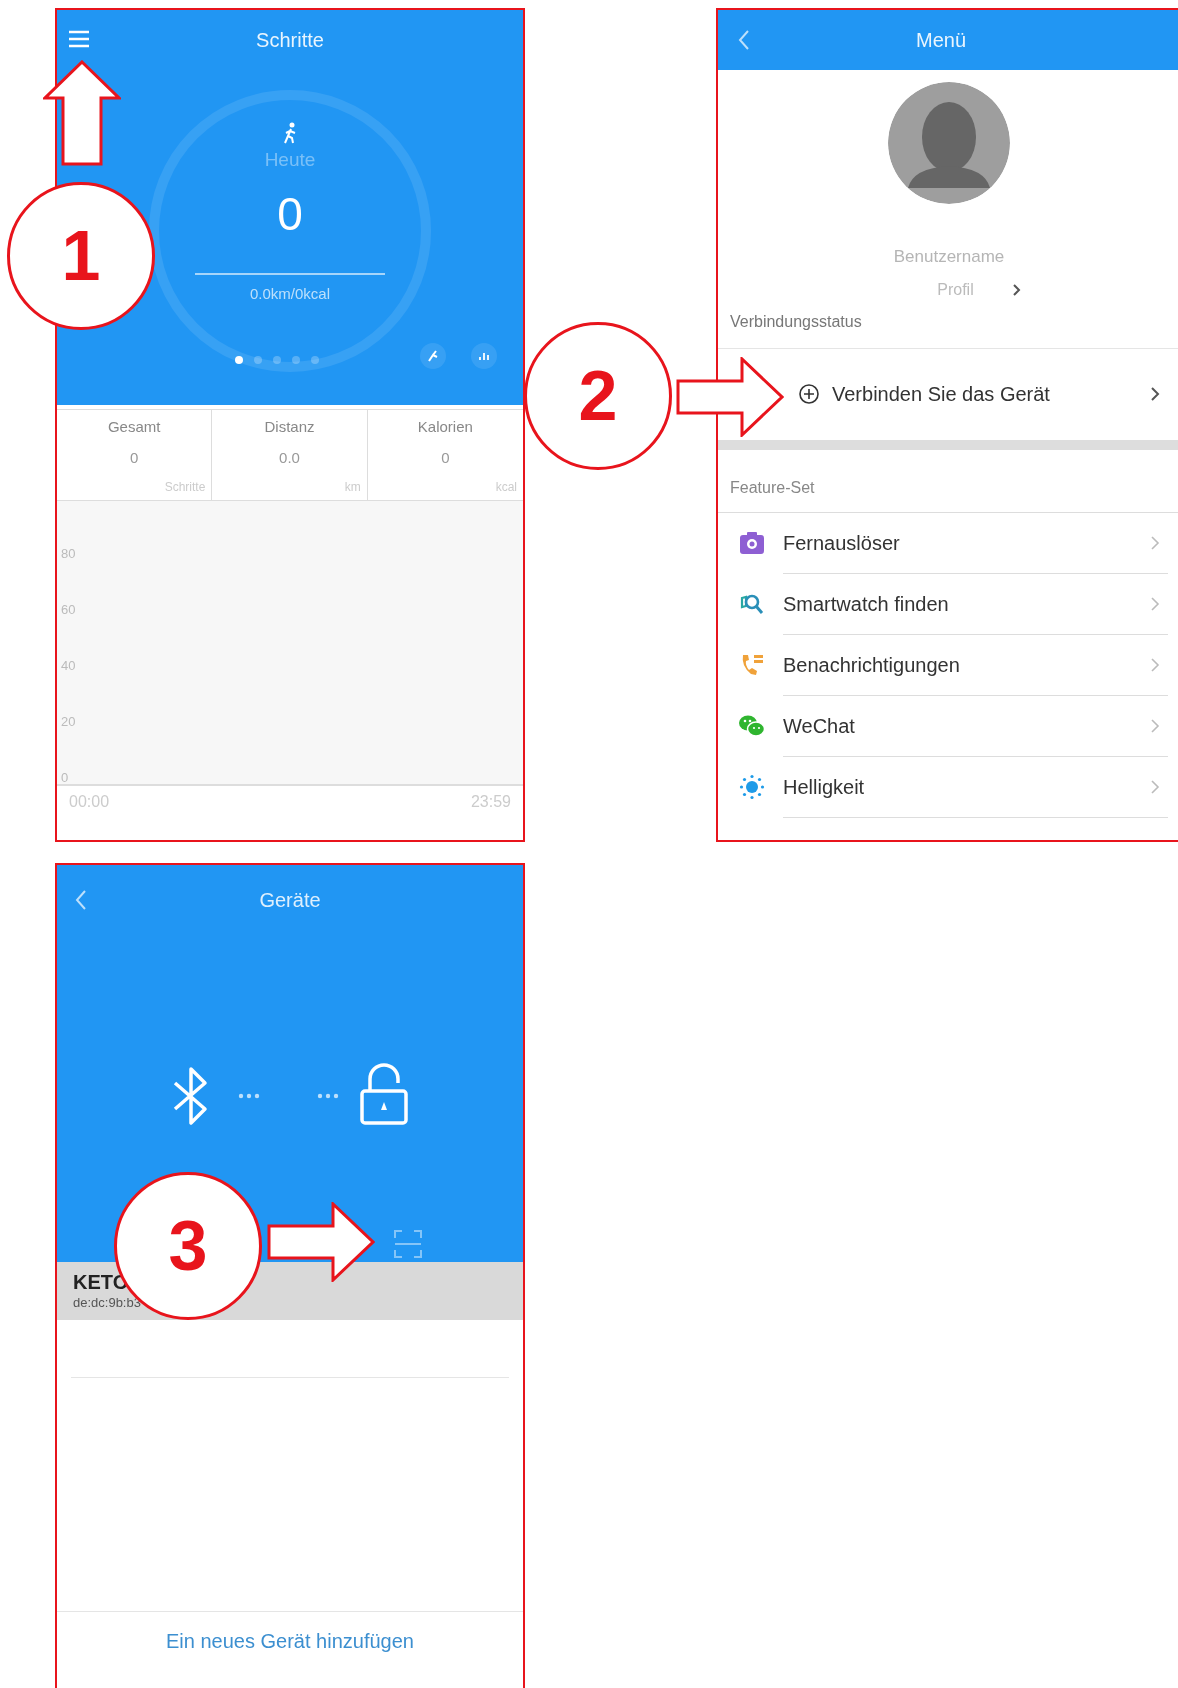 This screenshot has height=1688, width=1178. What do you see at coordinates (941, 394) in the screenshot?
I see `row-label: Verbinden Sie das Gerät` at bounding box center [941, 394].